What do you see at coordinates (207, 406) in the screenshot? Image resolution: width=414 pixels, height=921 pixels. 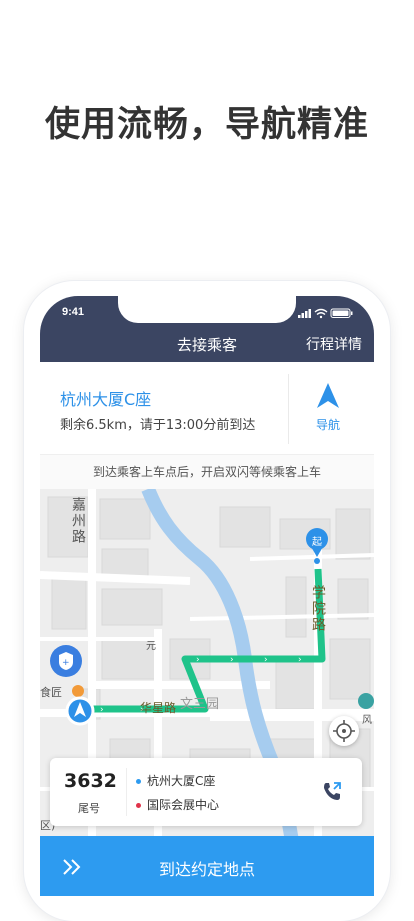 I see `trip-info-panel: 杭州大厦C座 剩余6.5km，请于13:00分前到达 导航` at bounding box center [207, 406].